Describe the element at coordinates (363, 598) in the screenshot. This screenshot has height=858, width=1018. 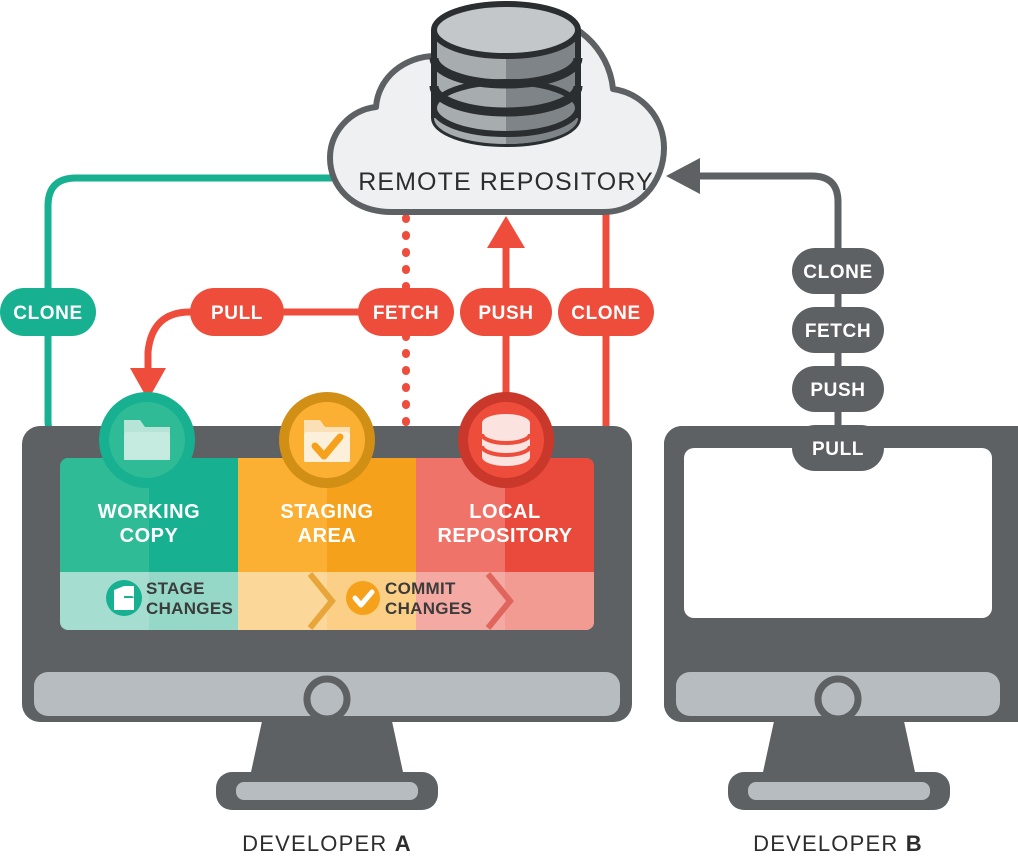
I see `check-circle-icon` at that location.